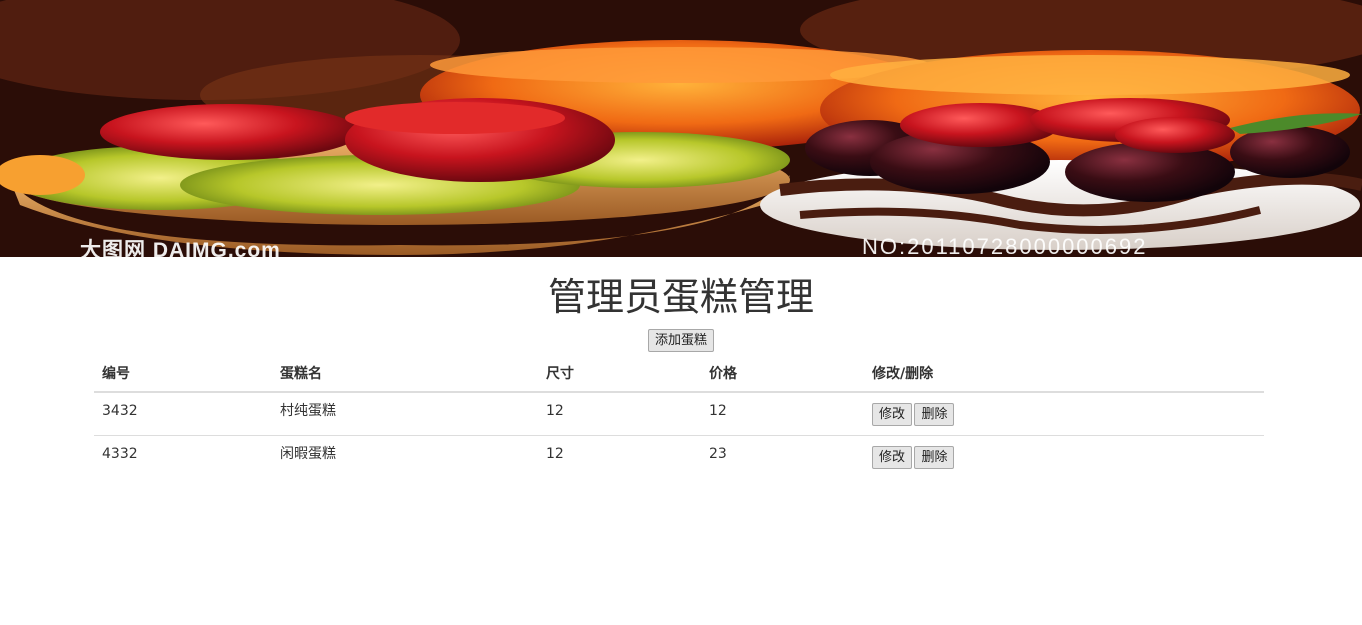 The width and height of the screenshot is (1362, 625). I want to click on banner-watermark-left: 大图网 DAIMG.com, so click(180, 248).